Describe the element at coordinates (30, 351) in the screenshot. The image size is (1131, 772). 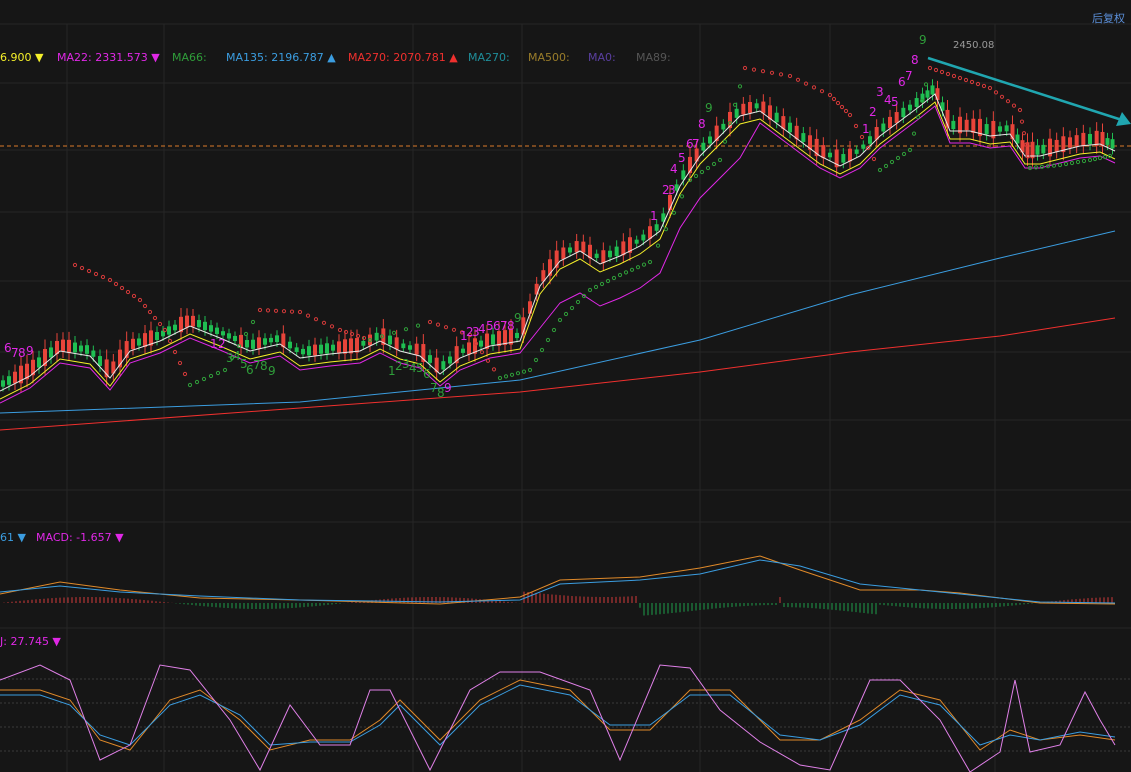
I see `td-count-label: 9` at that location.